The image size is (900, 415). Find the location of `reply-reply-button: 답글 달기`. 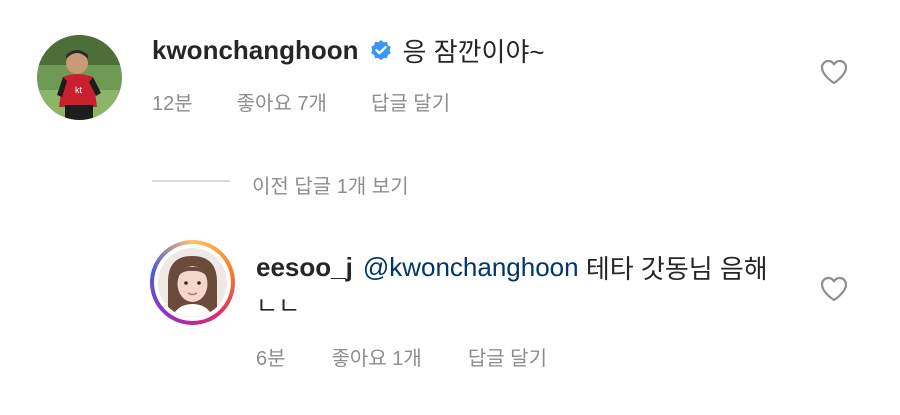

reply-reply-button: 답글 달기 is located at coordinates (507, 356).